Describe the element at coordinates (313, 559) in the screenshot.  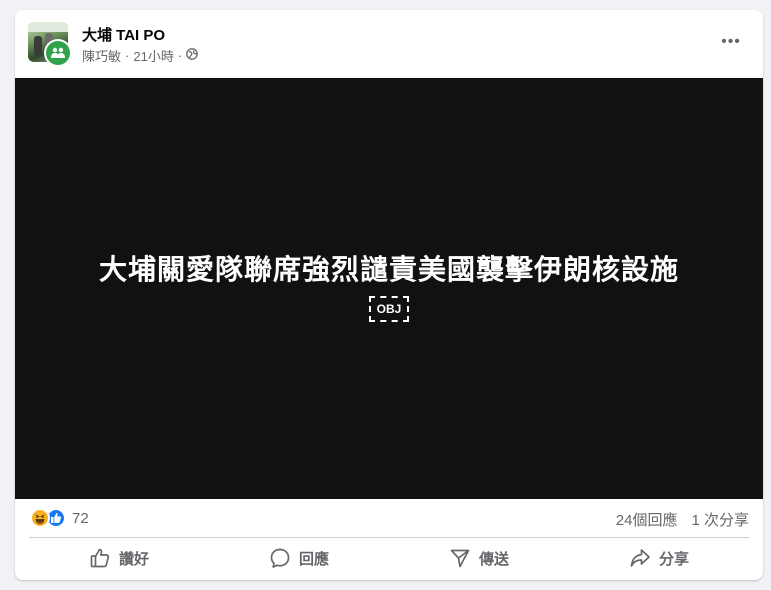
I see `comment-label: 回應` at that location.